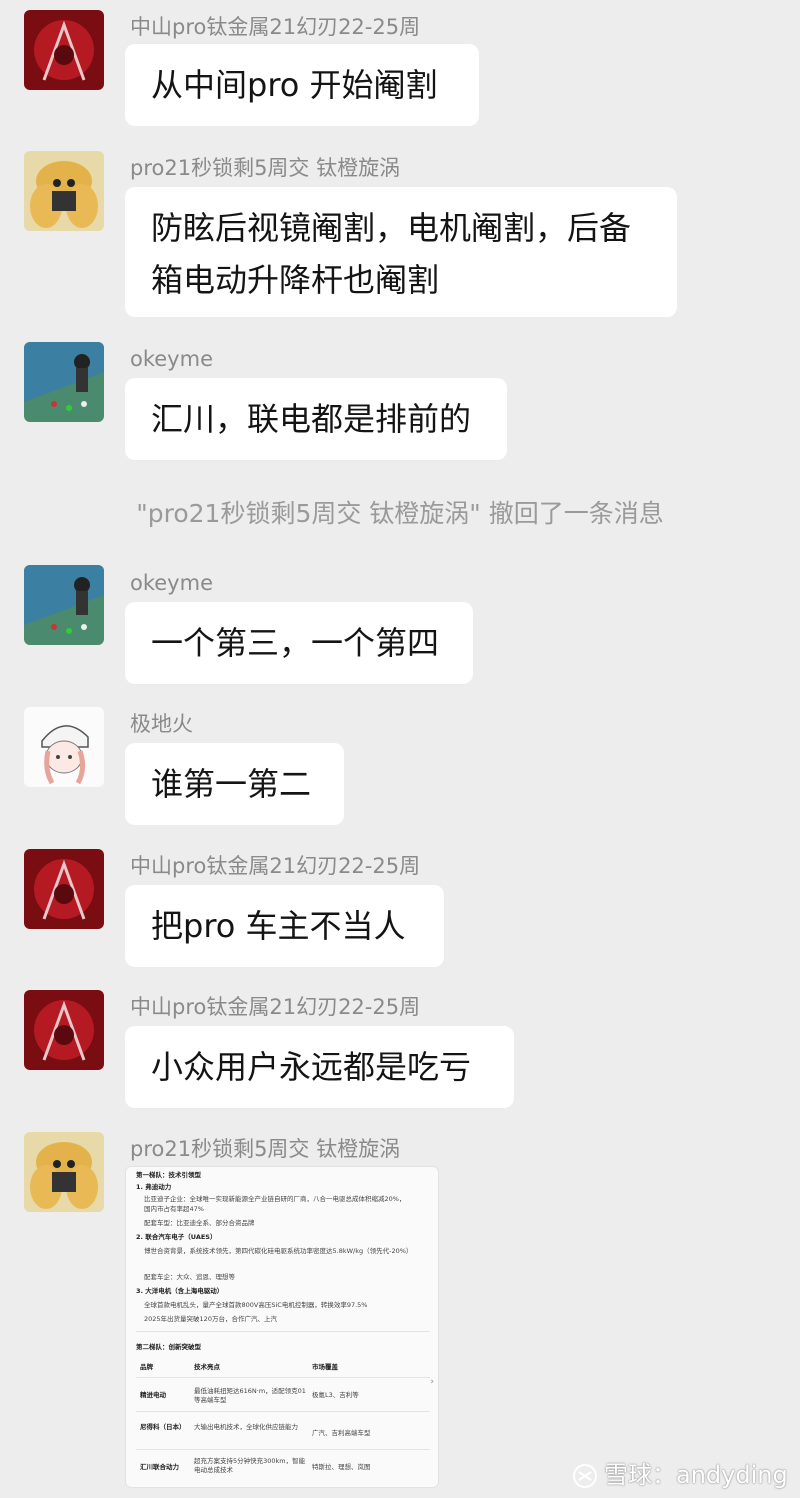 The height and width of the screenshot is (1498, 800). What do you see at coordinates (295, 643) in the screenshot?
I see `message-text: 一个第三，一个第四` at bounding box center [295, 643].